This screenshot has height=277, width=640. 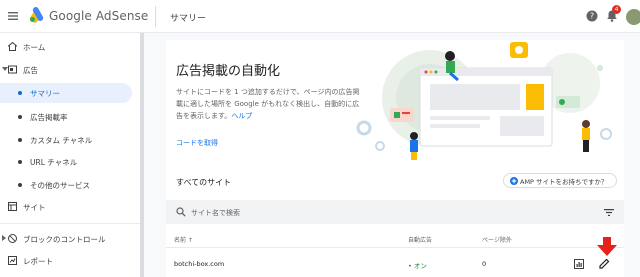 I want to click on sidebar-item-label: サマリー, so click(x=45, y=93).